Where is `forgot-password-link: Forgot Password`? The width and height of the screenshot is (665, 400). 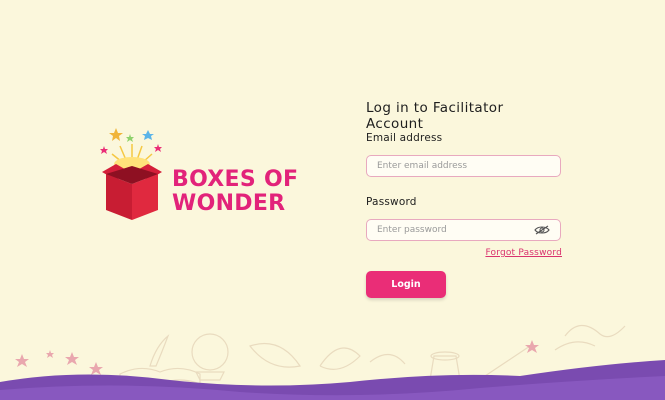
forgot-password-link: Forgot Password is located at coordinates (523, 253).